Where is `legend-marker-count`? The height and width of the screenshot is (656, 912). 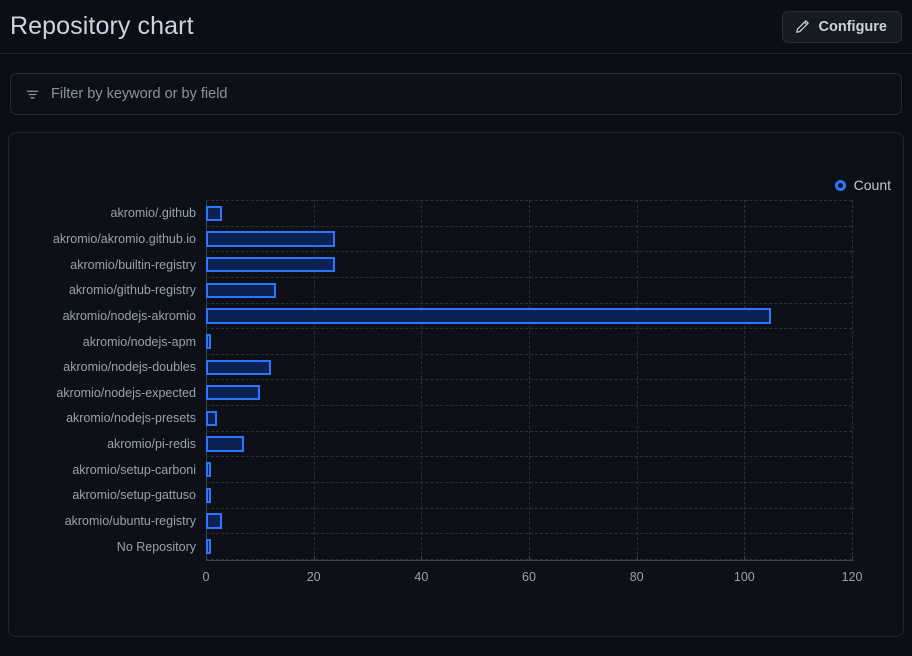 legend-marker-count is located at coordinates (840, 185).